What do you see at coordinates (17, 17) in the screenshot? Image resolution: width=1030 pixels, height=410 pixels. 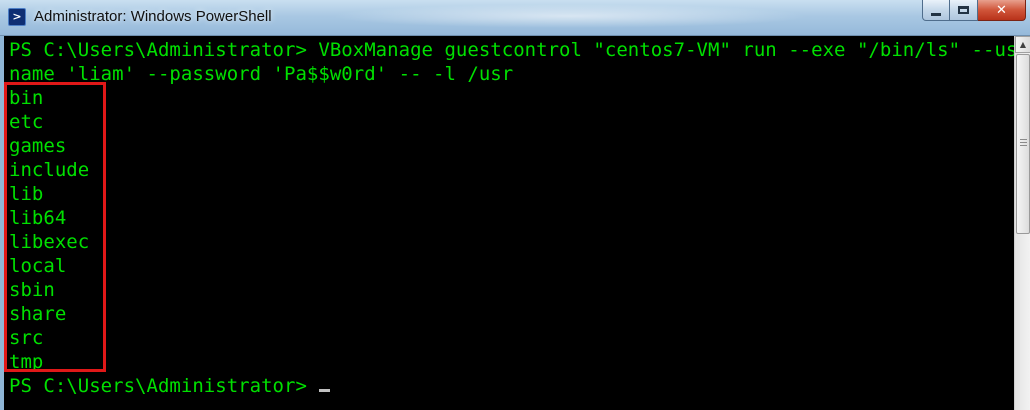 I see `powershell-icon: >` at bounding box center [17, 17].